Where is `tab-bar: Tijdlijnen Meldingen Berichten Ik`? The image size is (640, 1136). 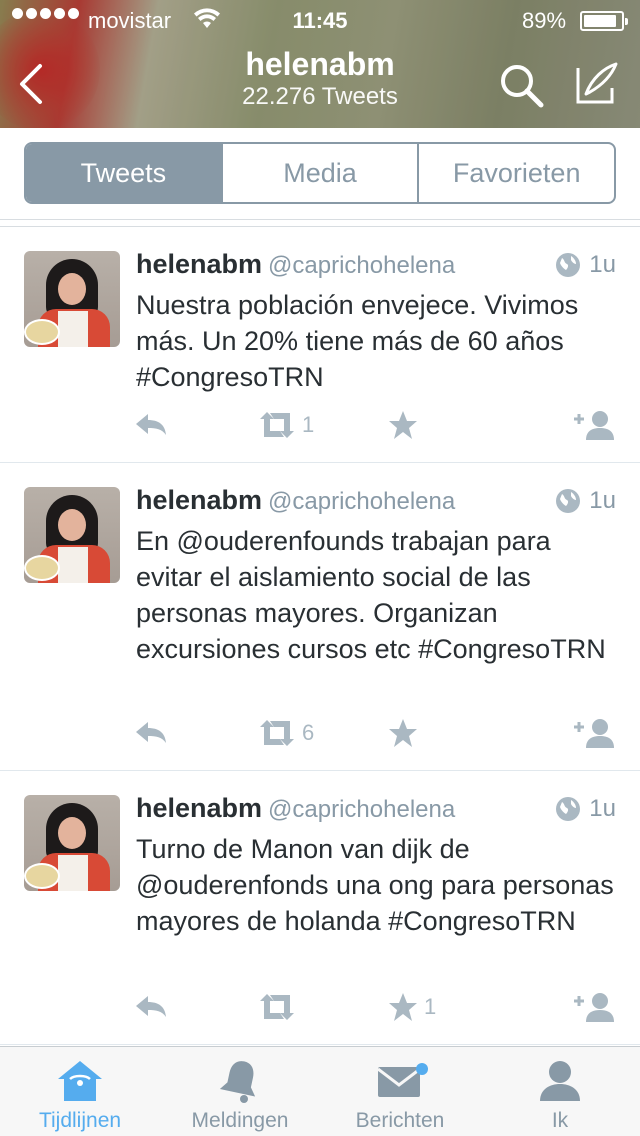 tab-bar: Tijdlijnen Meldingen Berichten Ik is located at coordinates (320, 1091).